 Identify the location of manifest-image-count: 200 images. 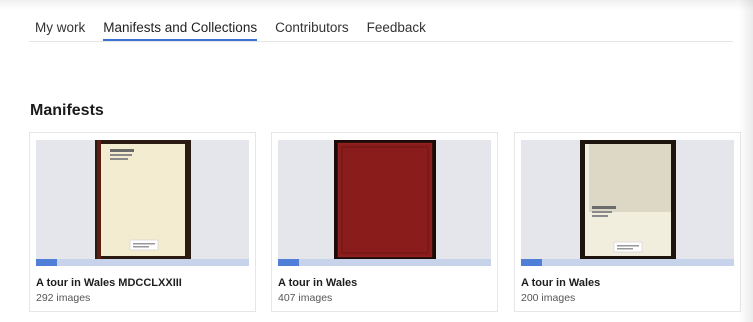
(548, 298).